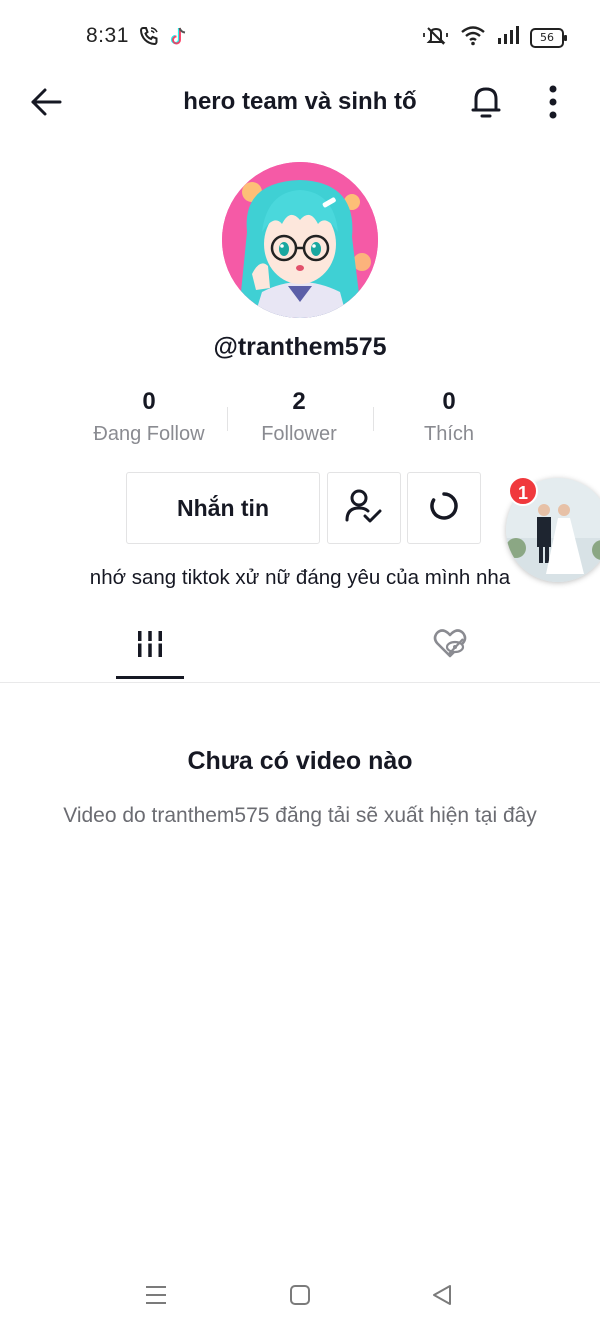  What do you see at coordinates (473, 37) in the screenshot?
I see `wifi-icon` at bounding box center [473, 37].